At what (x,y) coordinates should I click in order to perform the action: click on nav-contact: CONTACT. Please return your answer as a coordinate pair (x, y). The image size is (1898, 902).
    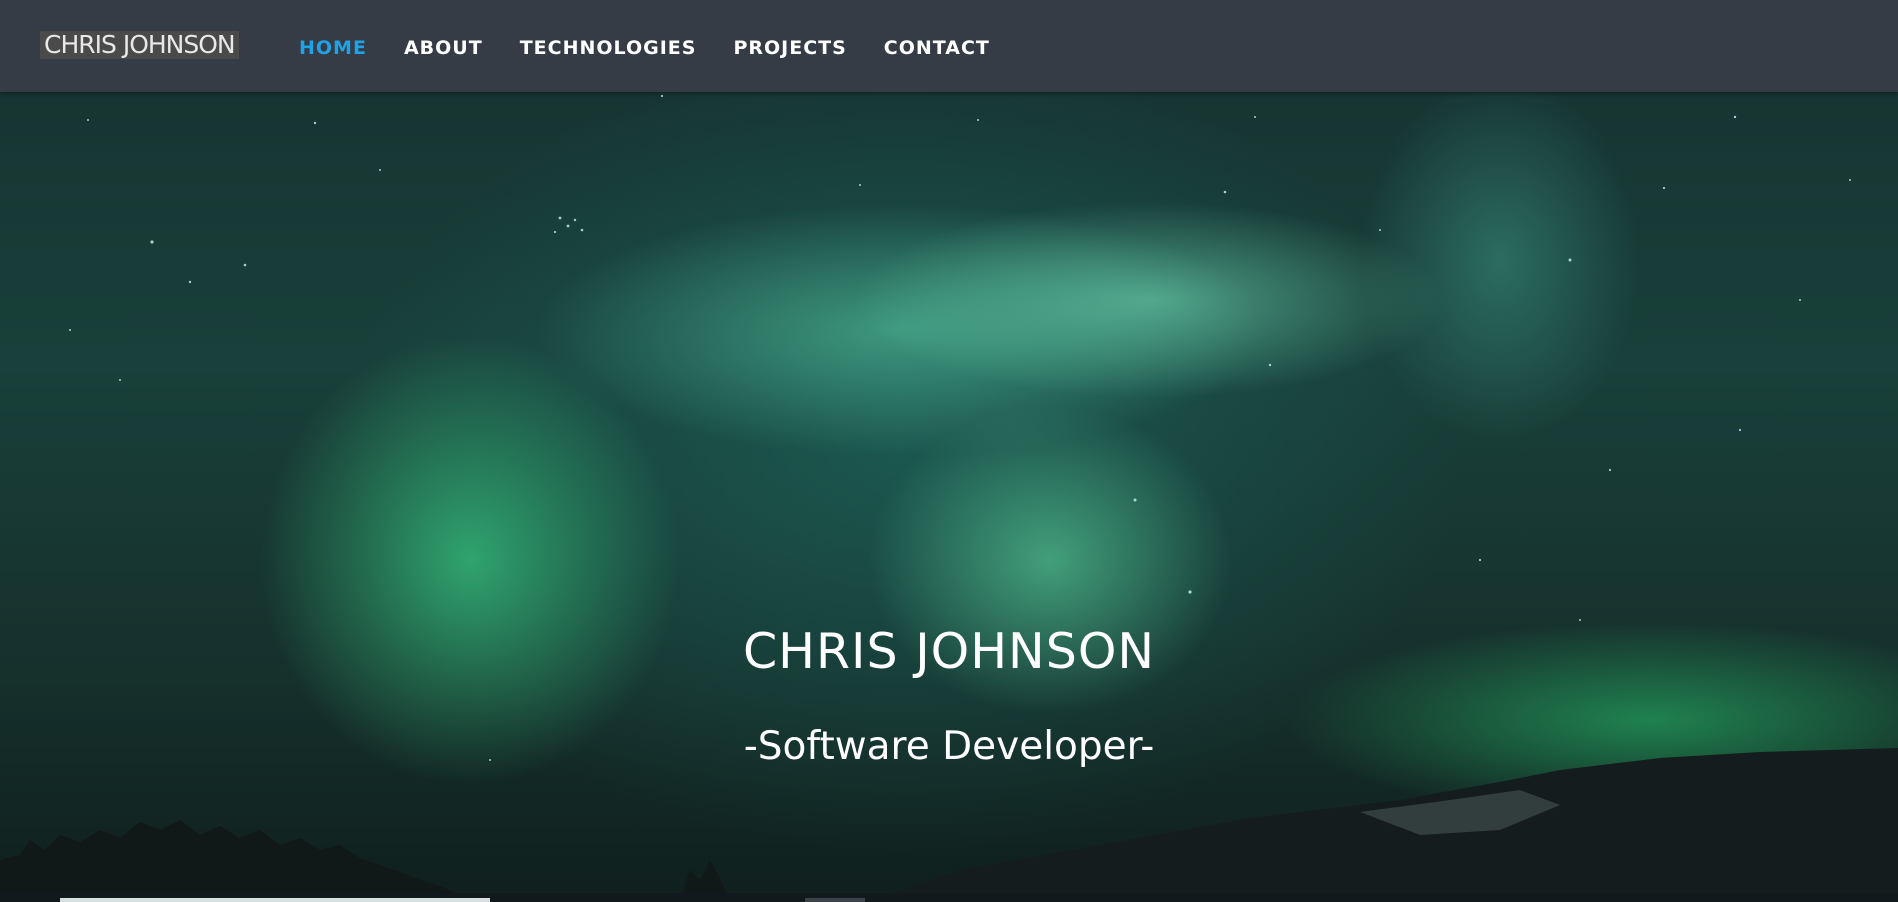
    Looking at the image, I should click on (937, 48).